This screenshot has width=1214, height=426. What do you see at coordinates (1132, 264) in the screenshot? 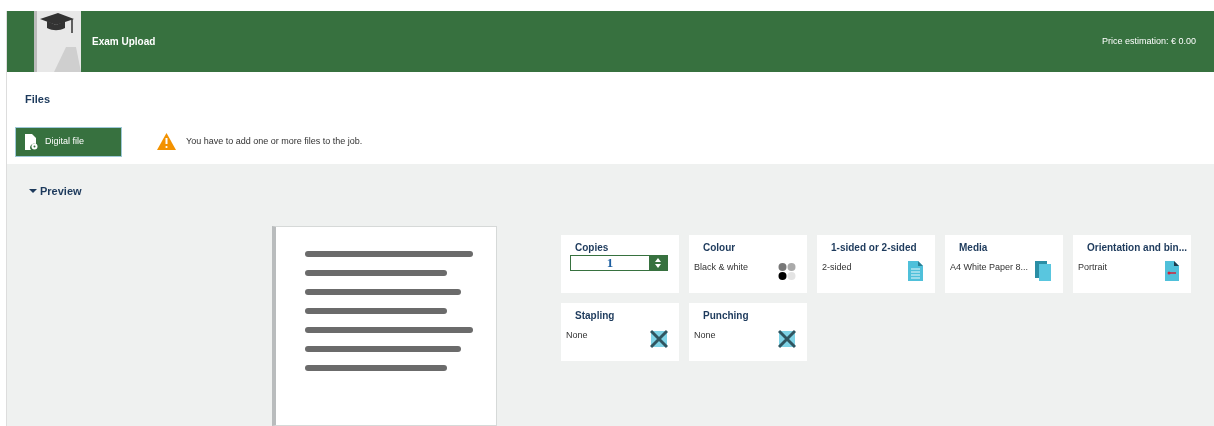
I see `setting-card: Orientation and bin... Portrait` at bounding box center [1132, 264].